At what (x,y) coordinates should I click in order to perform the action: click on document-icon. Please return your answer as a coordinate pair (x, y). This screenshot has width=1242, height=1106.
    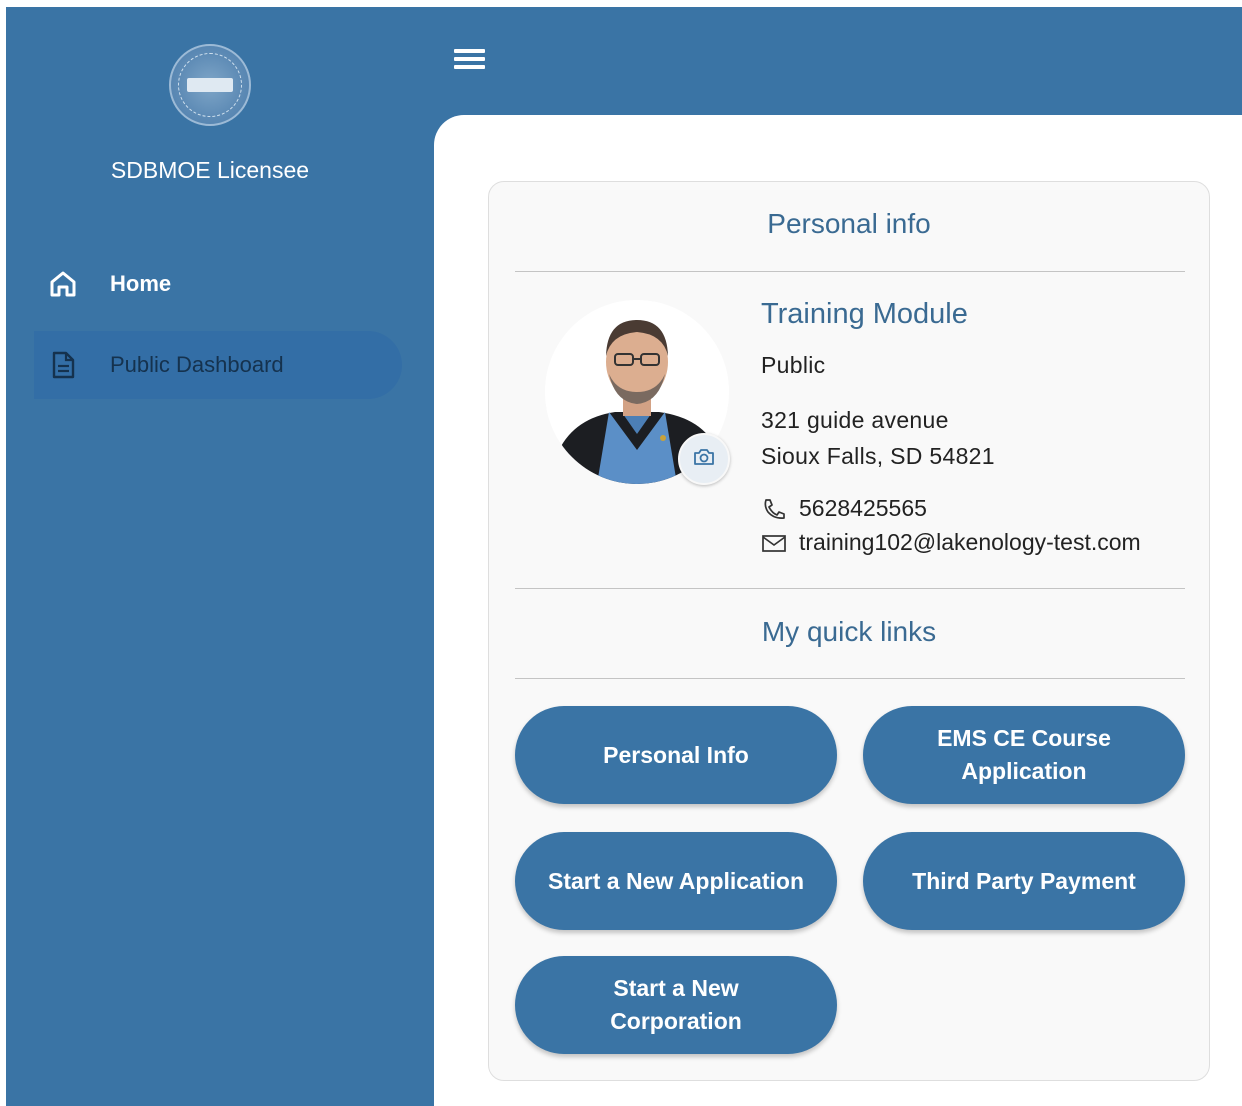
    Looking at the image, I should click on (63, 365).